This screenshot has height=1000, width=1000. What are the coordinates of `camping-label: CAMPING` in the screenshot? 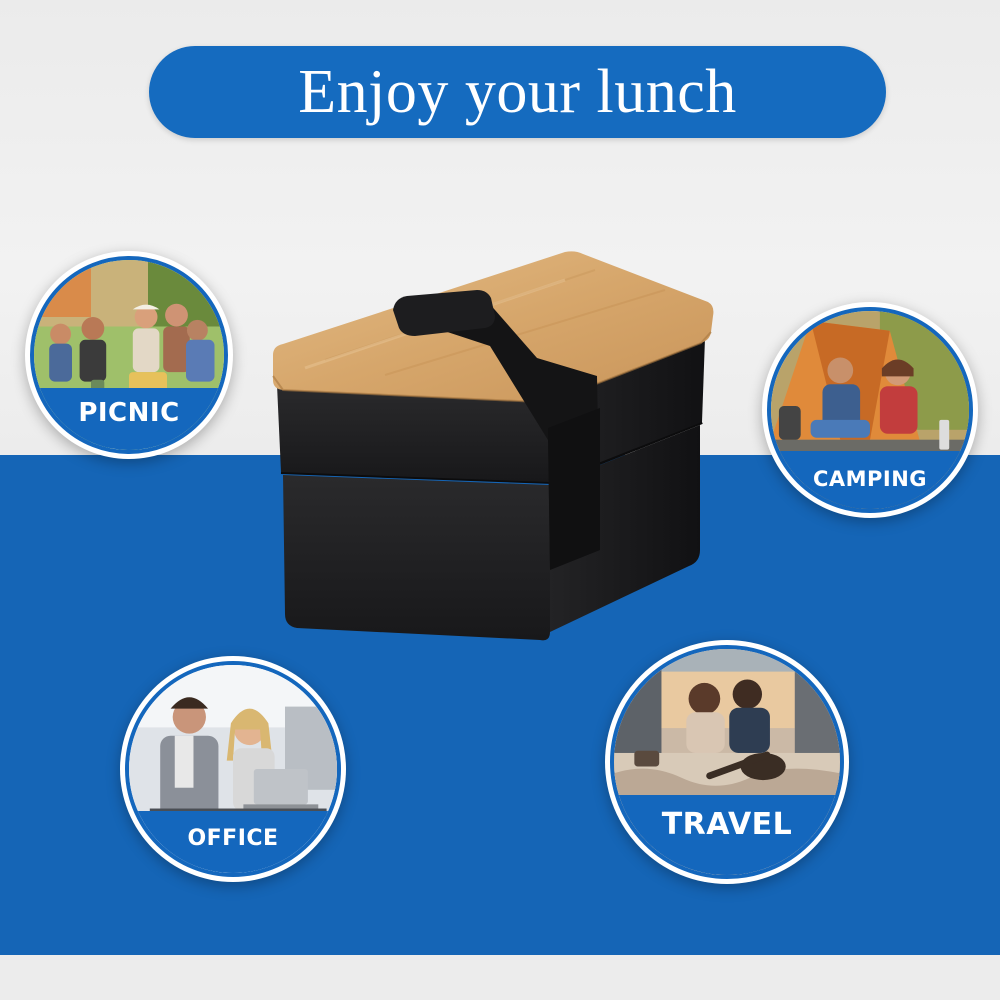 It's located at (870, 479).